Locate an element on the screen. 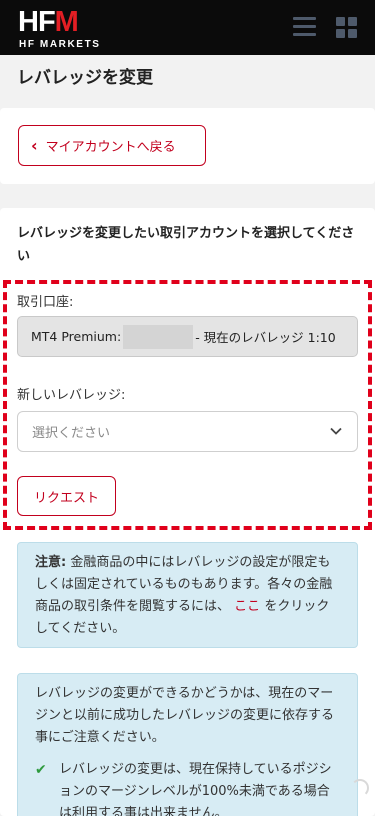  page-title: レバレッジを変更 is located at coordinates (85, 78).